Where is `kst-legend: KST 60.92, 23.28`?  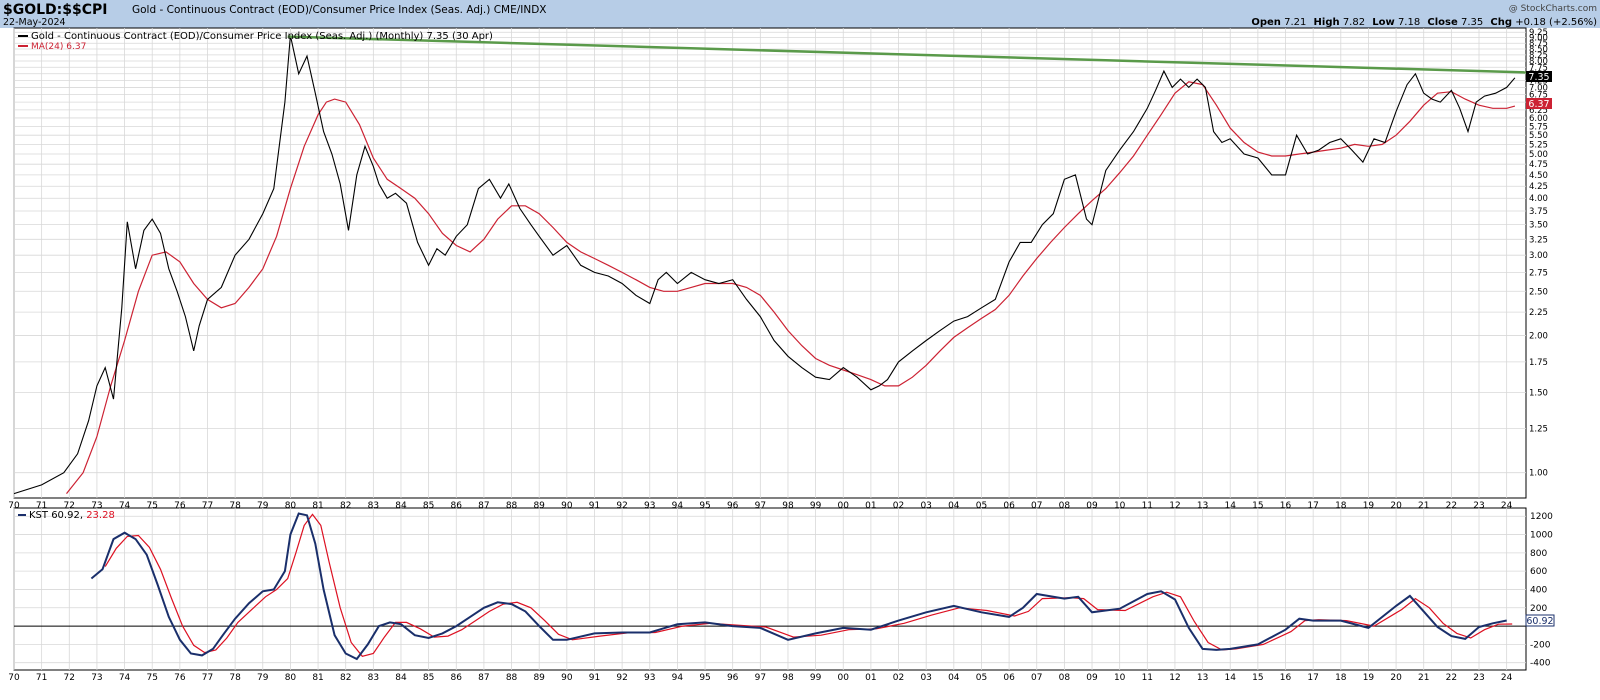 kst-legend: KST 60.92, 23.28 is located at coordinates (66, 515).